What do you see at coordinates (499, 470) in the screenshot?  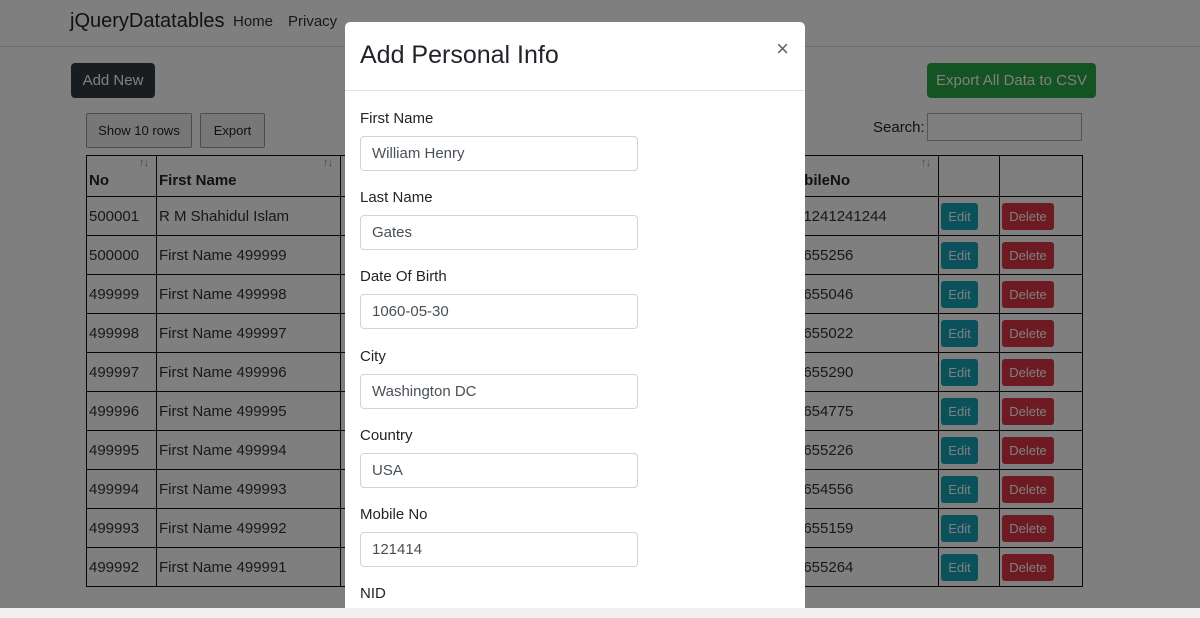 I see `country-field` at bounding box center [499, 470].